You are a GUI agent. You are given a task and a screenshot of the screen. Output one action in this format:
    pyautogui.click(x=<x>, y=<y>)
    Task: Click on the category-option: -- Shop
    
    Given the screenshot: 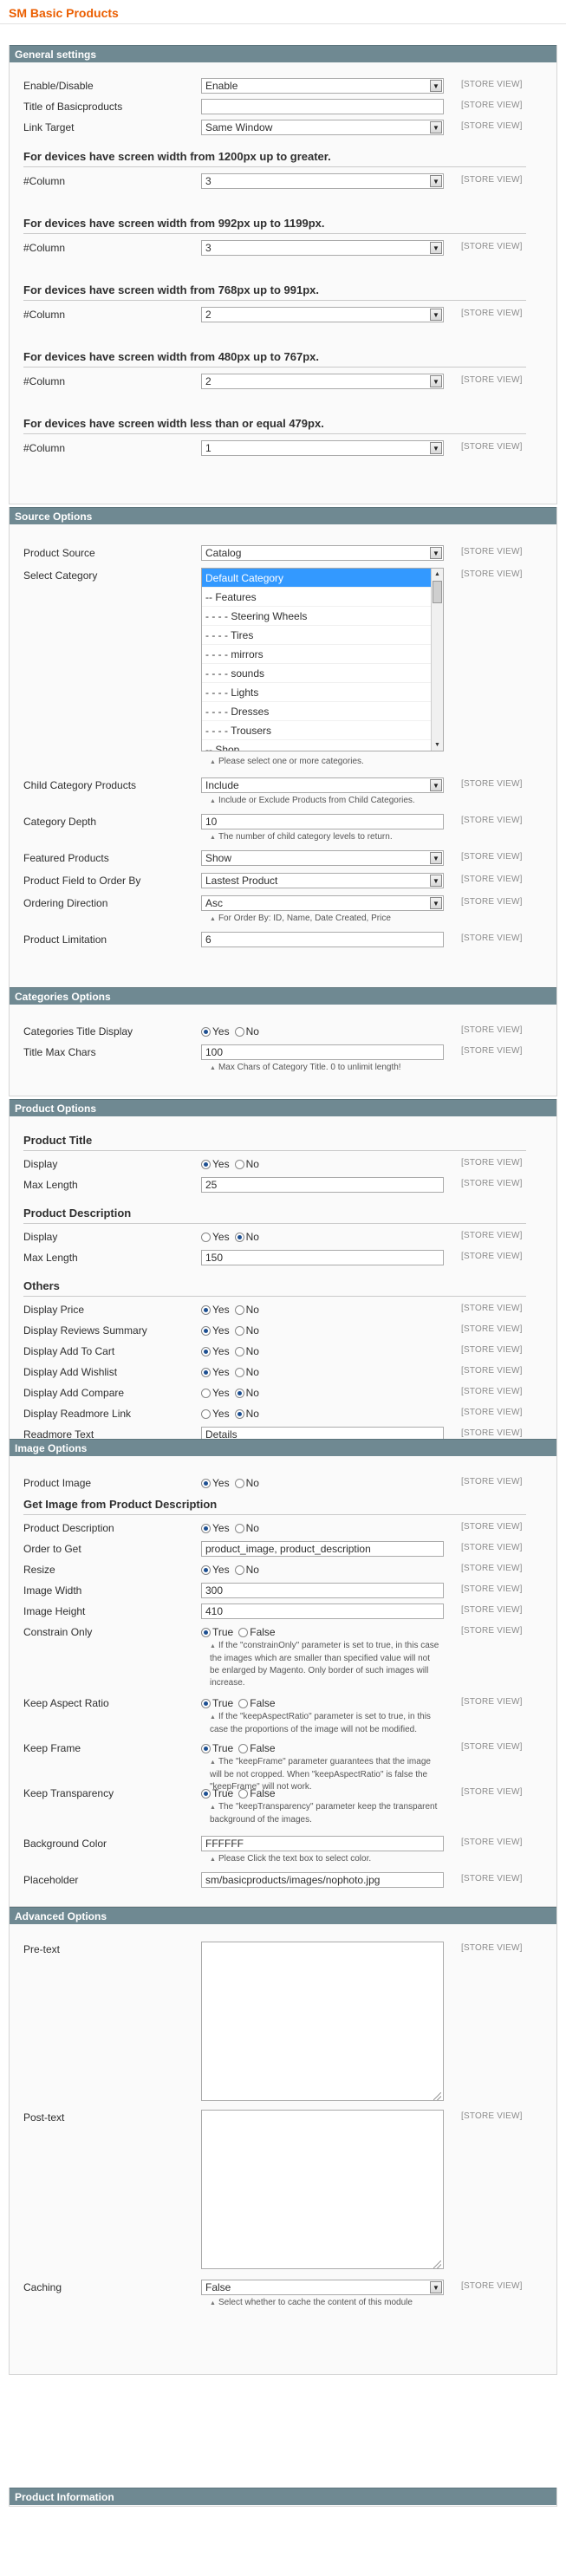 What is the action you would take?
    pyautogui.click(x=322, y=745)
    